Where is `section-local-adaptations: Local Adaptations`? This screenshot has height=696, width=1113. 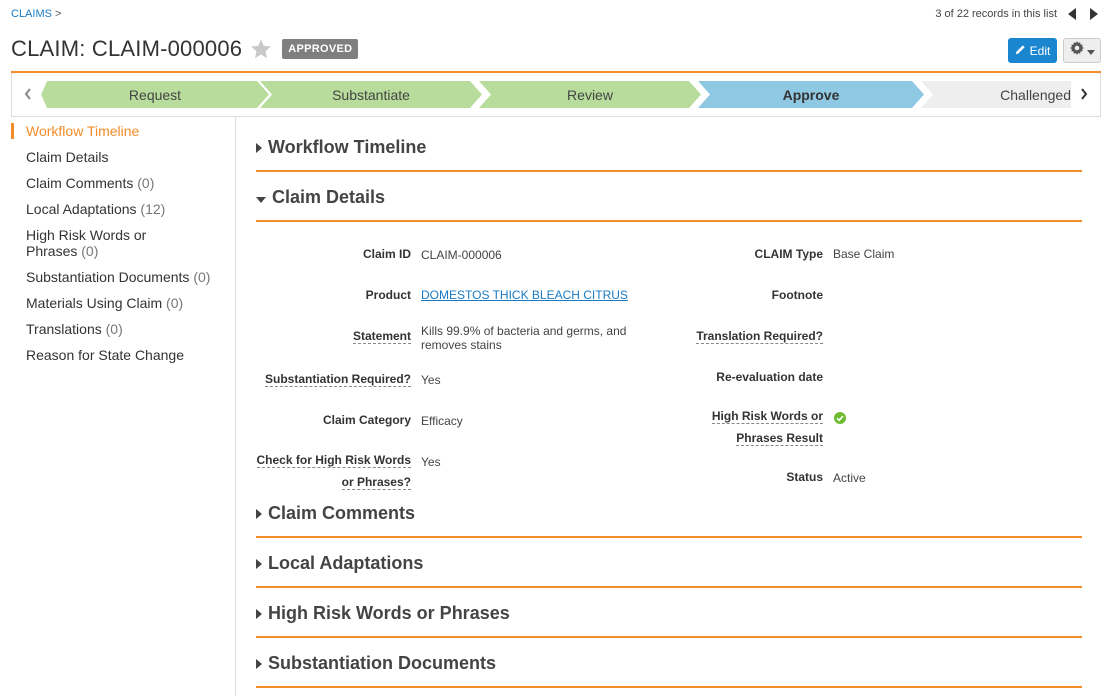 section-local-adaptations: Local Adaptations is located at coordinates (669, 568).